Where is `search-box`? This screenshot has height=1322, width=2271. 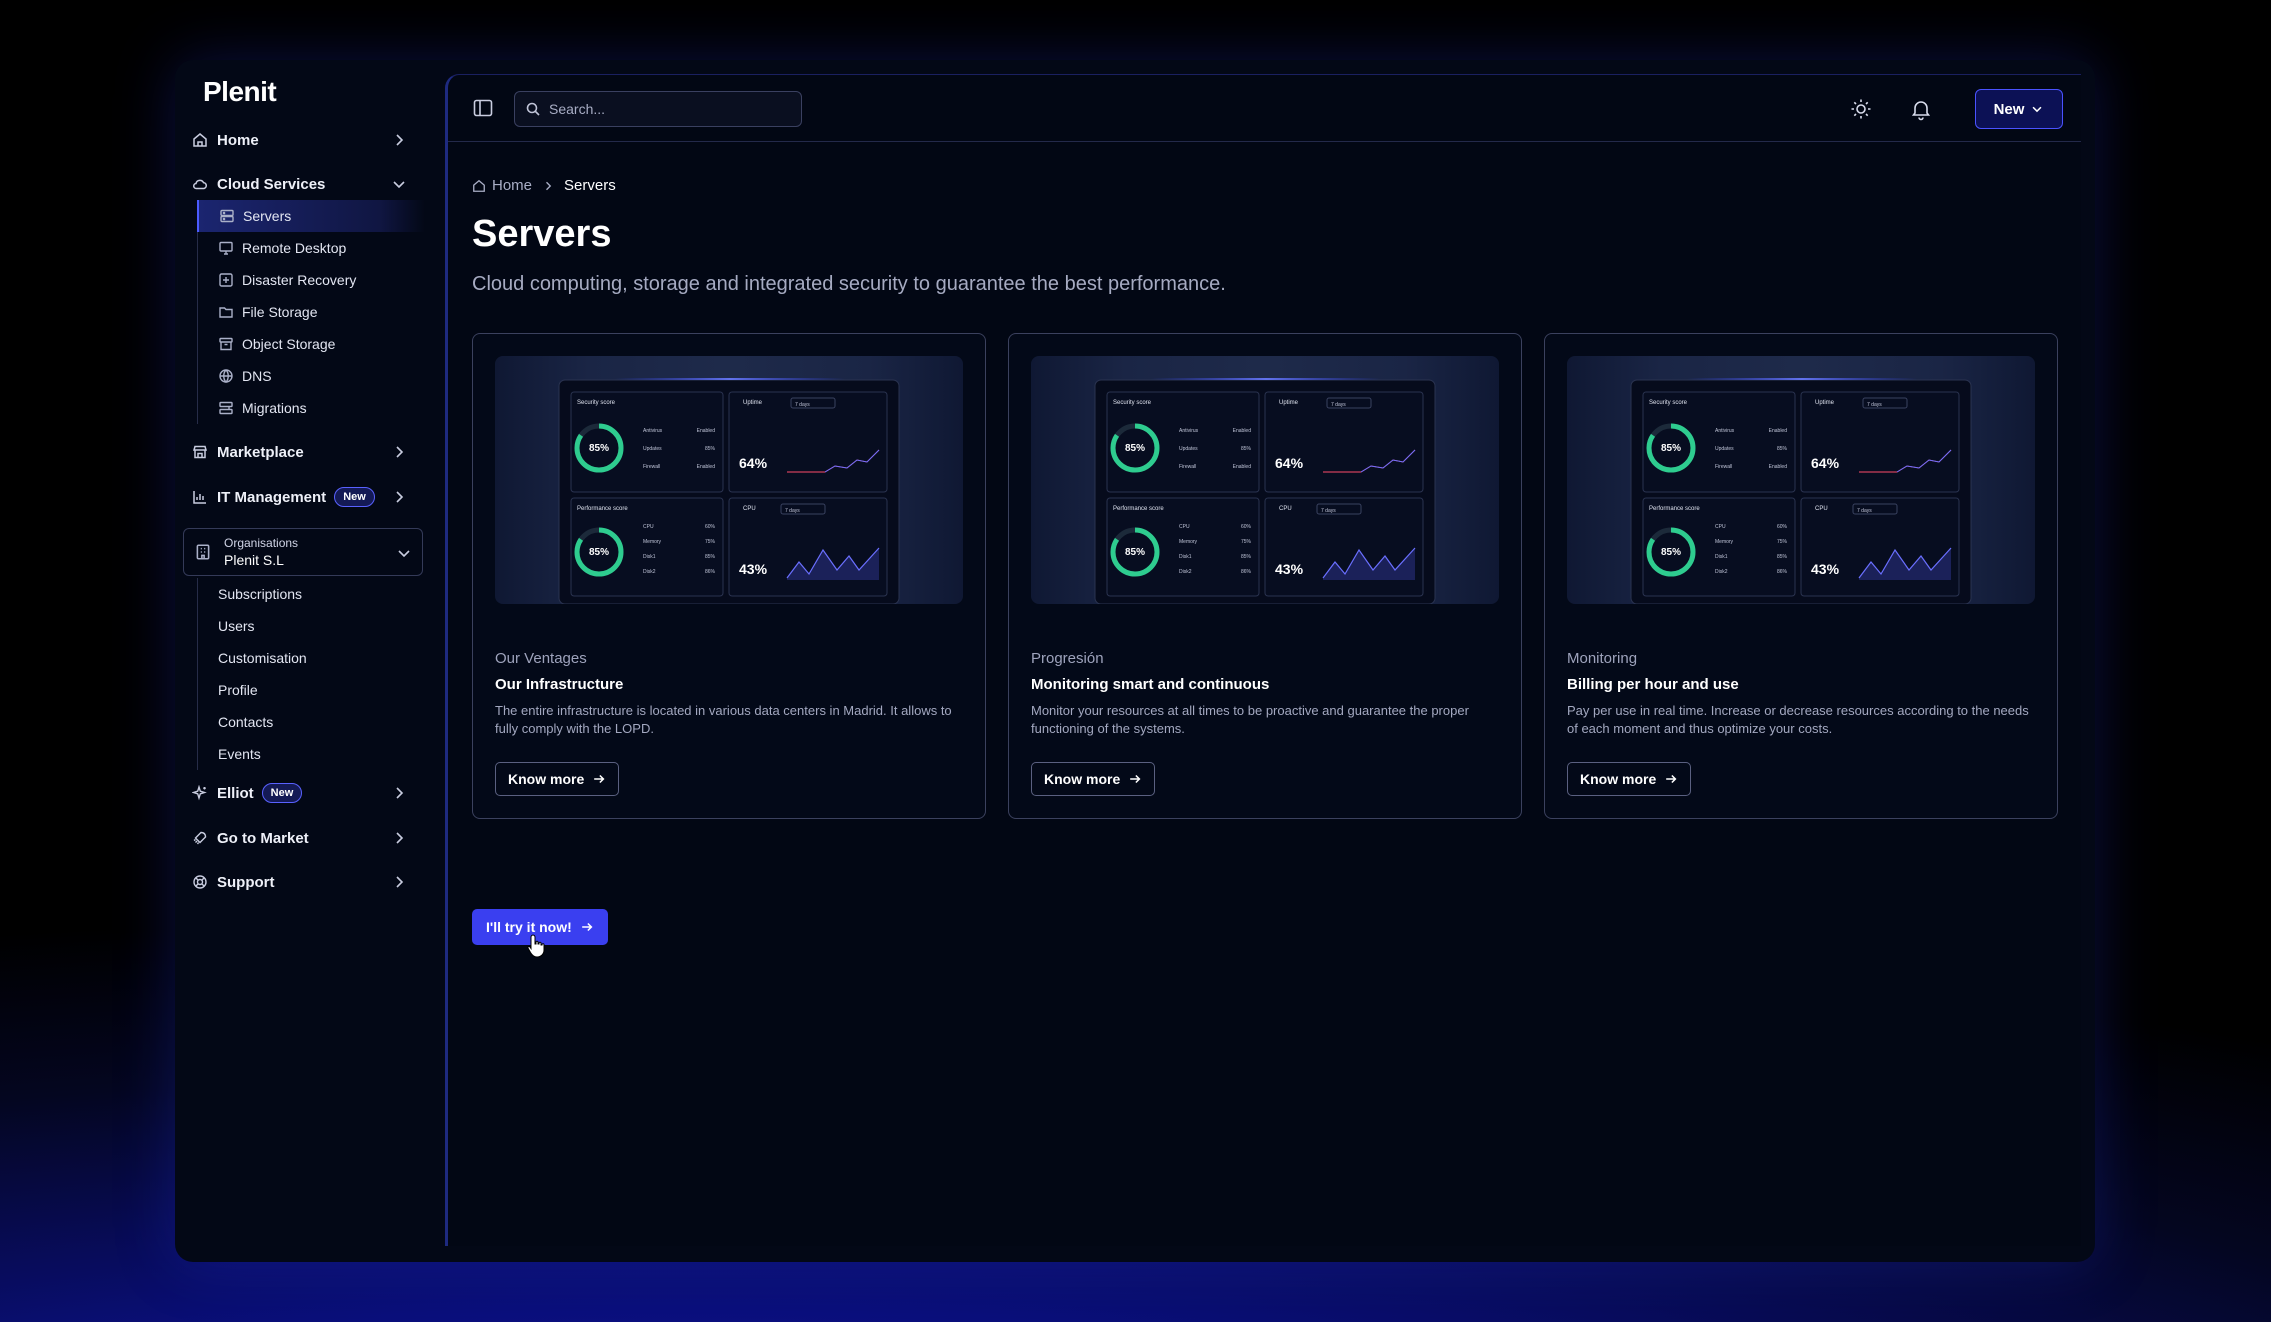
search-box is located at coordinates (658, 109).